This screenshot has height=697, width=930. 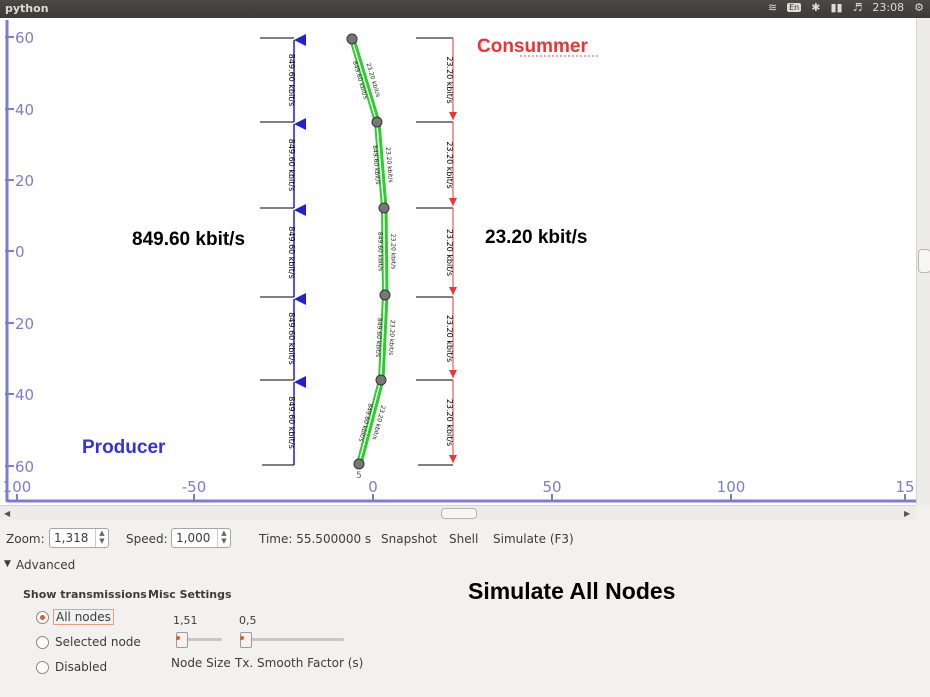 I want to click on vertical-scrollbar, so click(x=923, y=261).